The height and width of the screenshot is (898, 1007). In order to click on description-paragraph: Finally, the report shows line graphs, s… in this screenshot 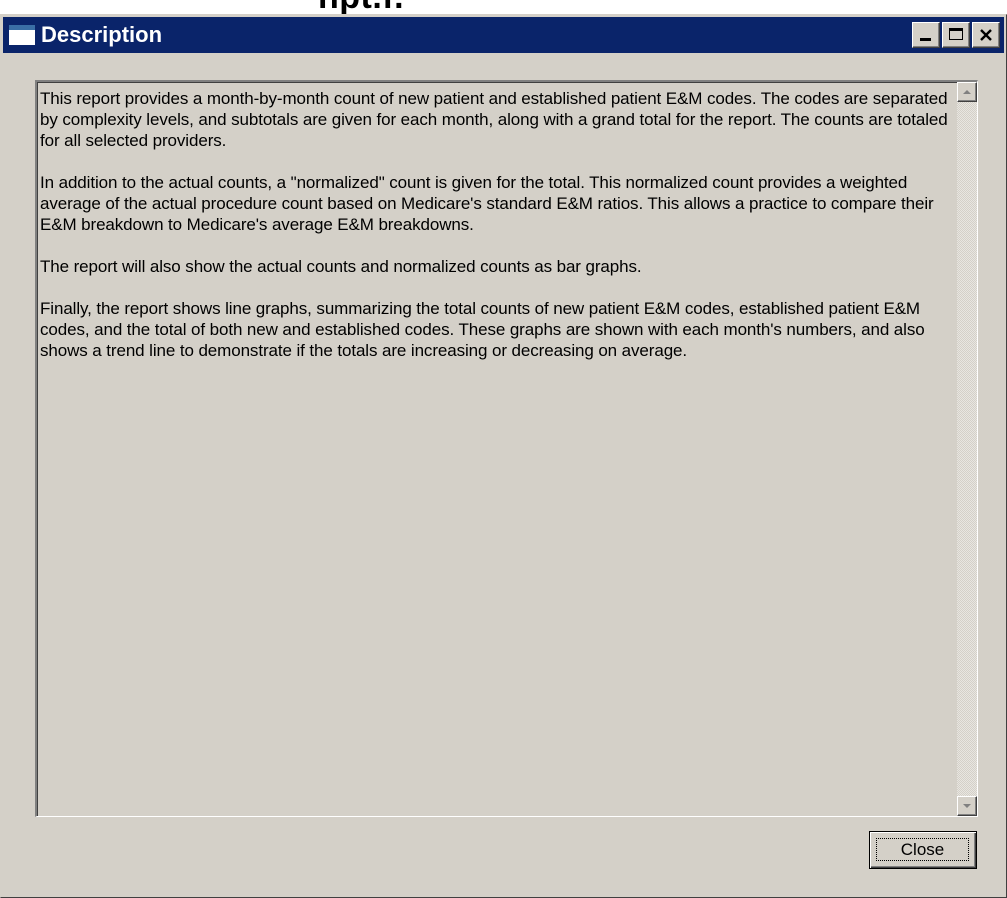, I will do `click(482, 329)`.